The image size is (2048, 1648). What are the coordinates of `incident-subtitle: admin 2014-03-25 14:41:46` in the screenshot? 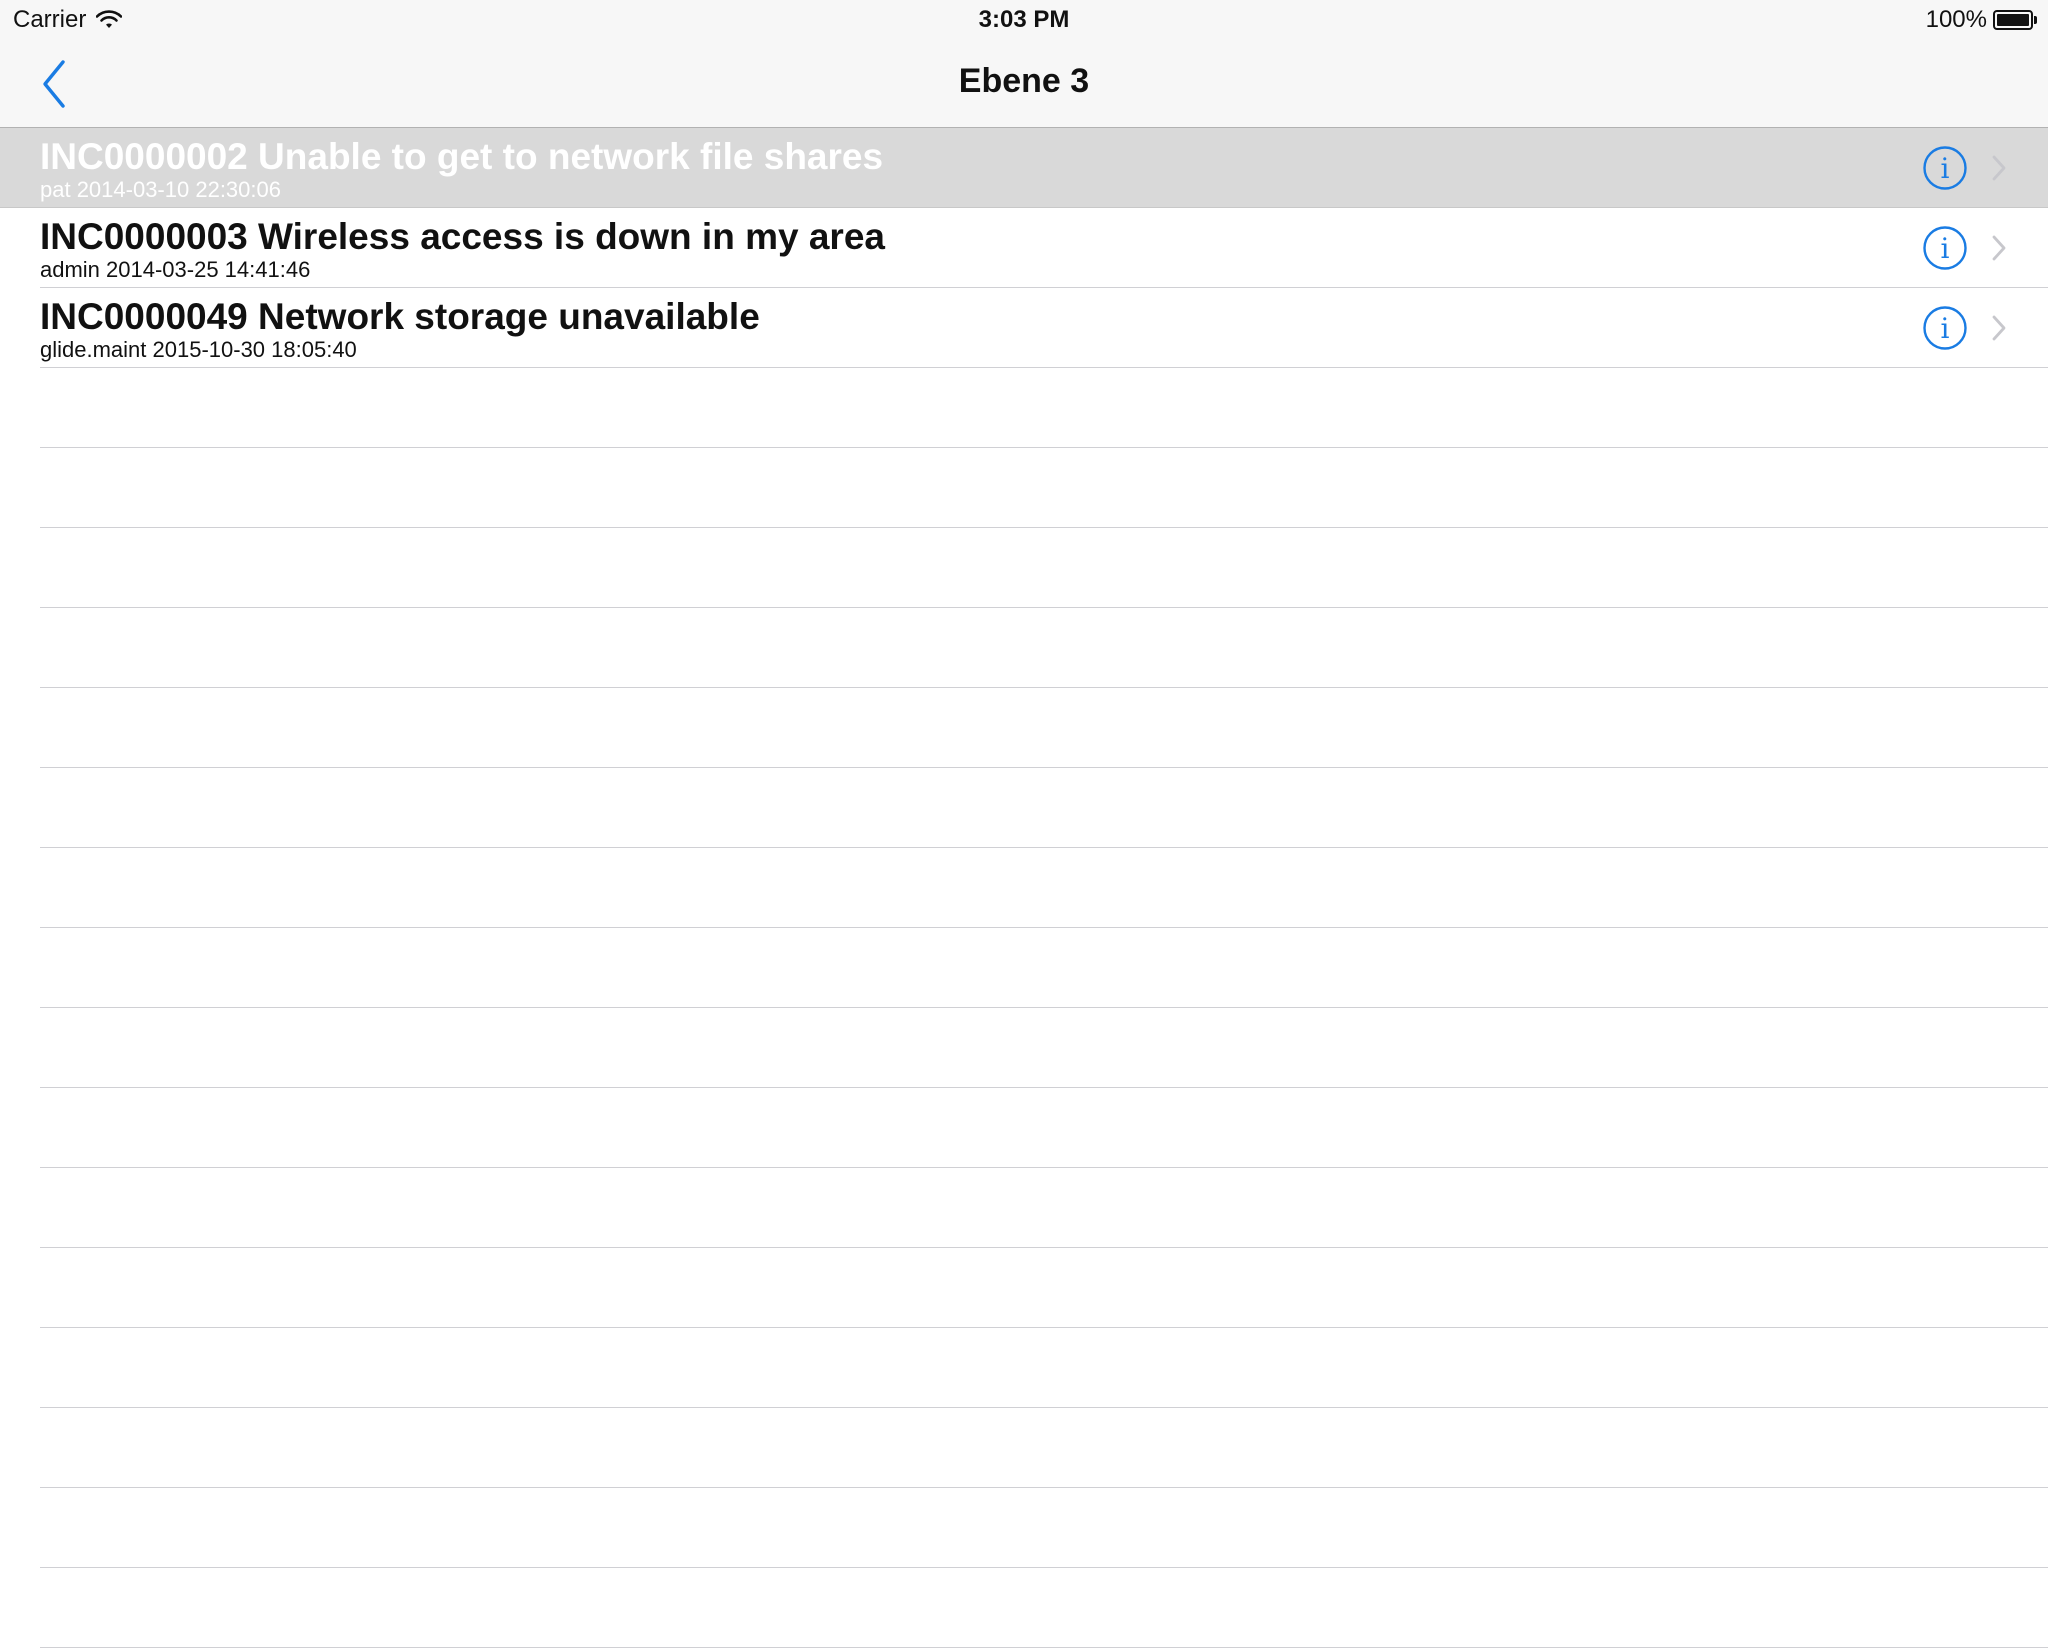 It's located at (175, 269).